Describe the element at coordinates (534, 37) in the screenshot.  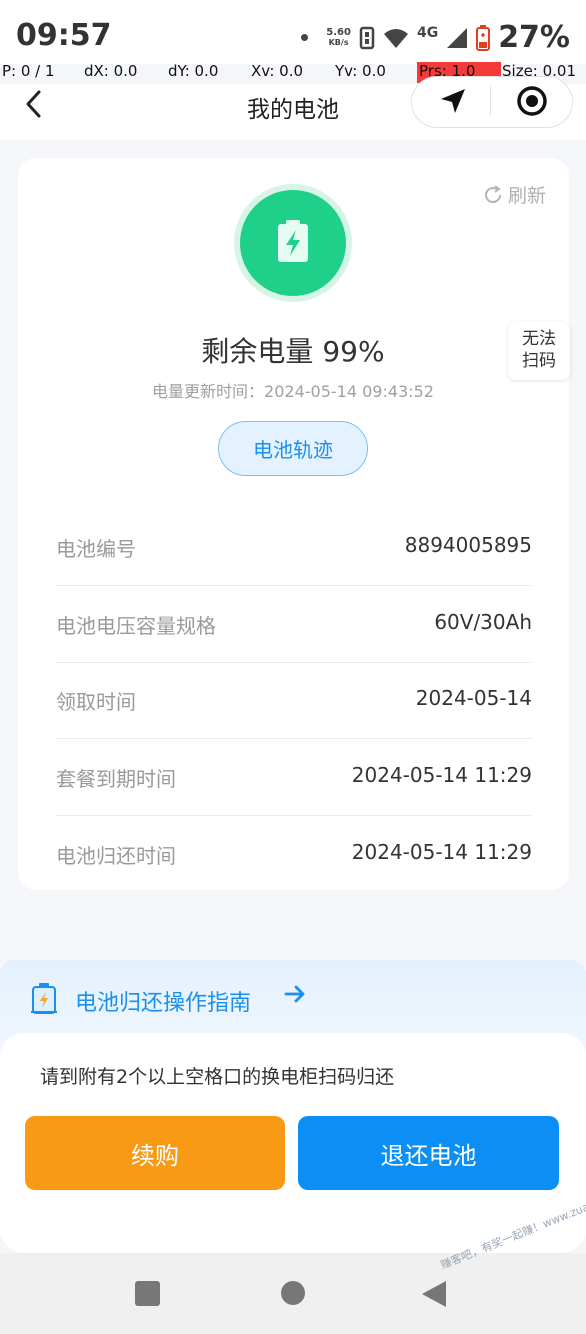
I see `battery-percent: 27%` at that location.